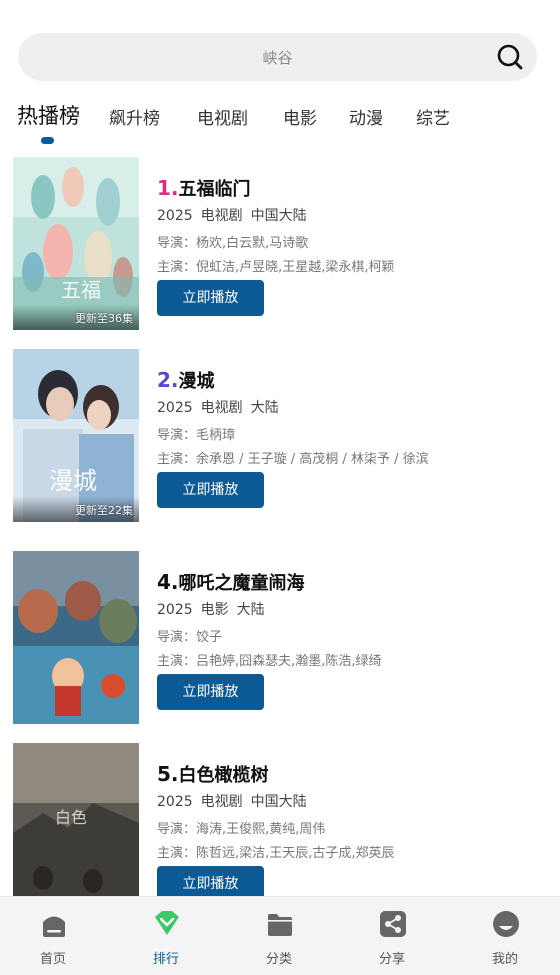 The height and width of the screenshot is (975, 560). I want to click on nav-categories: 分类, so click(279, 936).